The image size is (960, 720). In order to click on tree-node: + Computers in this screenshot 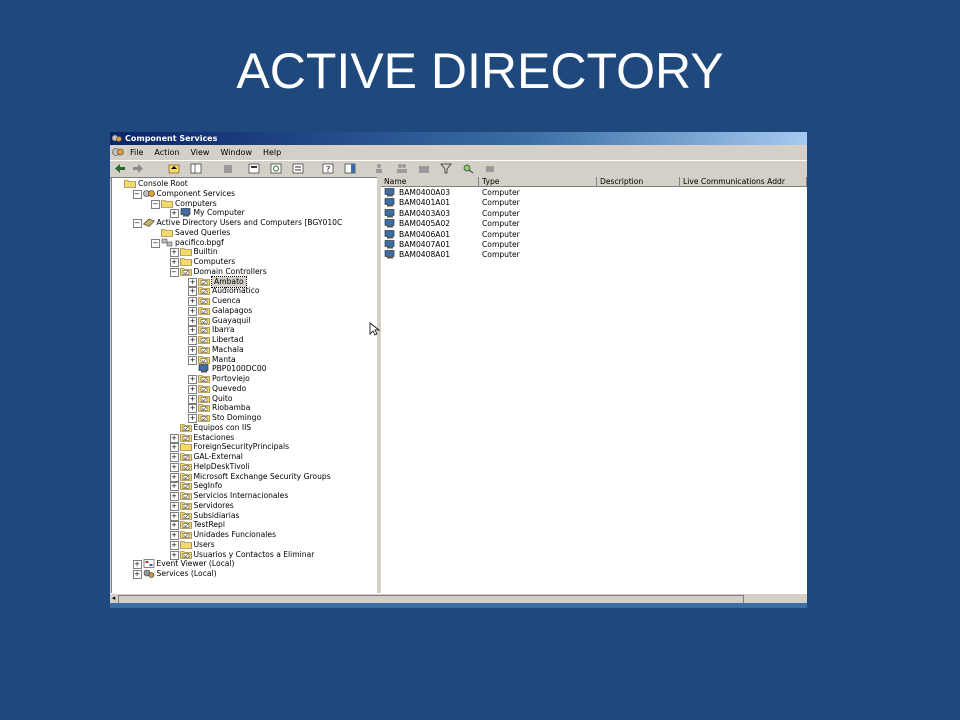, I will do `click(246, 262)`.